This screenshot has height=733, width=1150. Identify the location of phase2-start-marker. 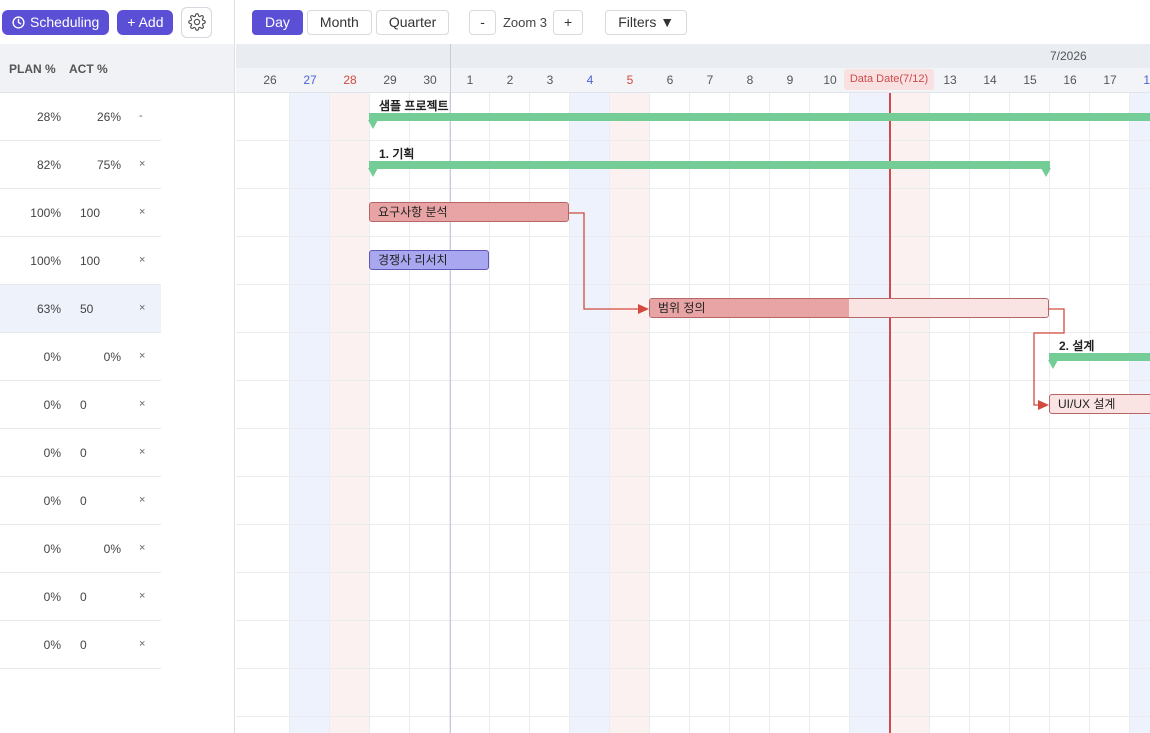
(1053, 364).